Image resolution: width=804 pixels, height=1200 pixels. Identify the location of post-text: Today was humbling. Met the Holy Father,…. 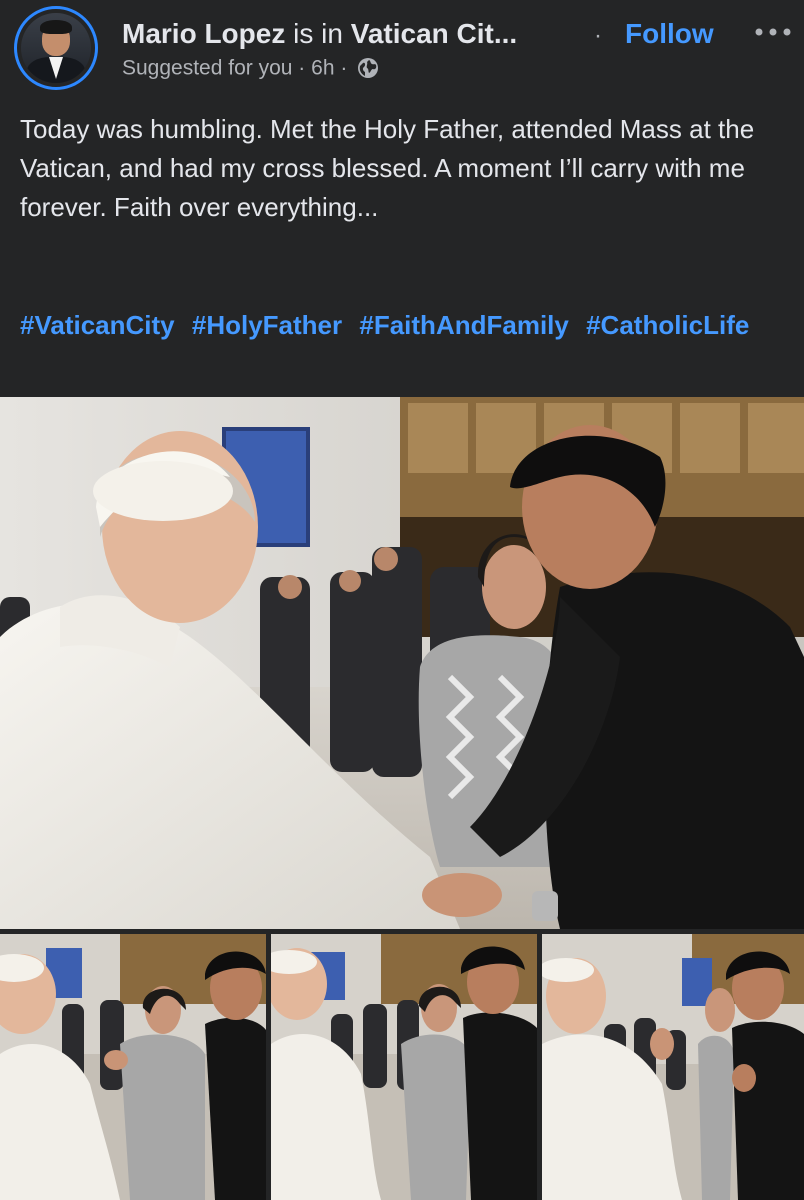
(387, 168).